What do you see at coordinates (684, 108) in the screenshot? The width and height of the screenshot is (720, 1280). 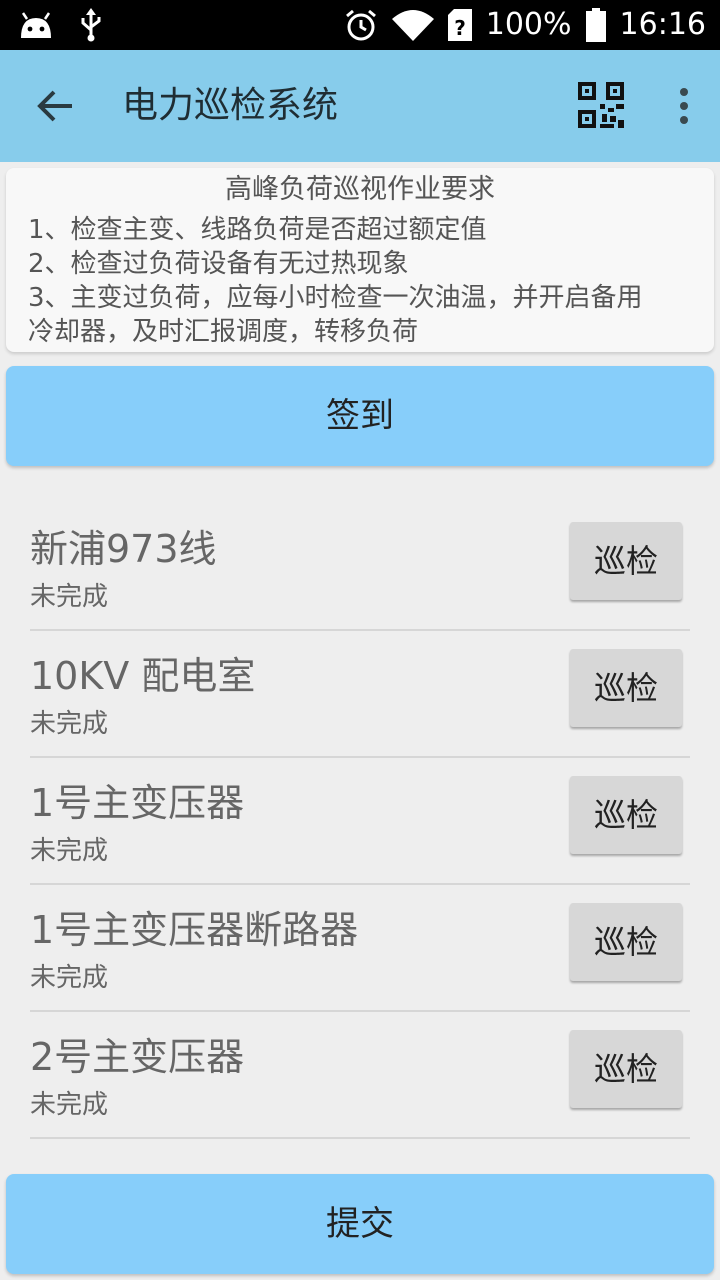 I see `overflow-menu-icon` at bounding box center [684, 108].